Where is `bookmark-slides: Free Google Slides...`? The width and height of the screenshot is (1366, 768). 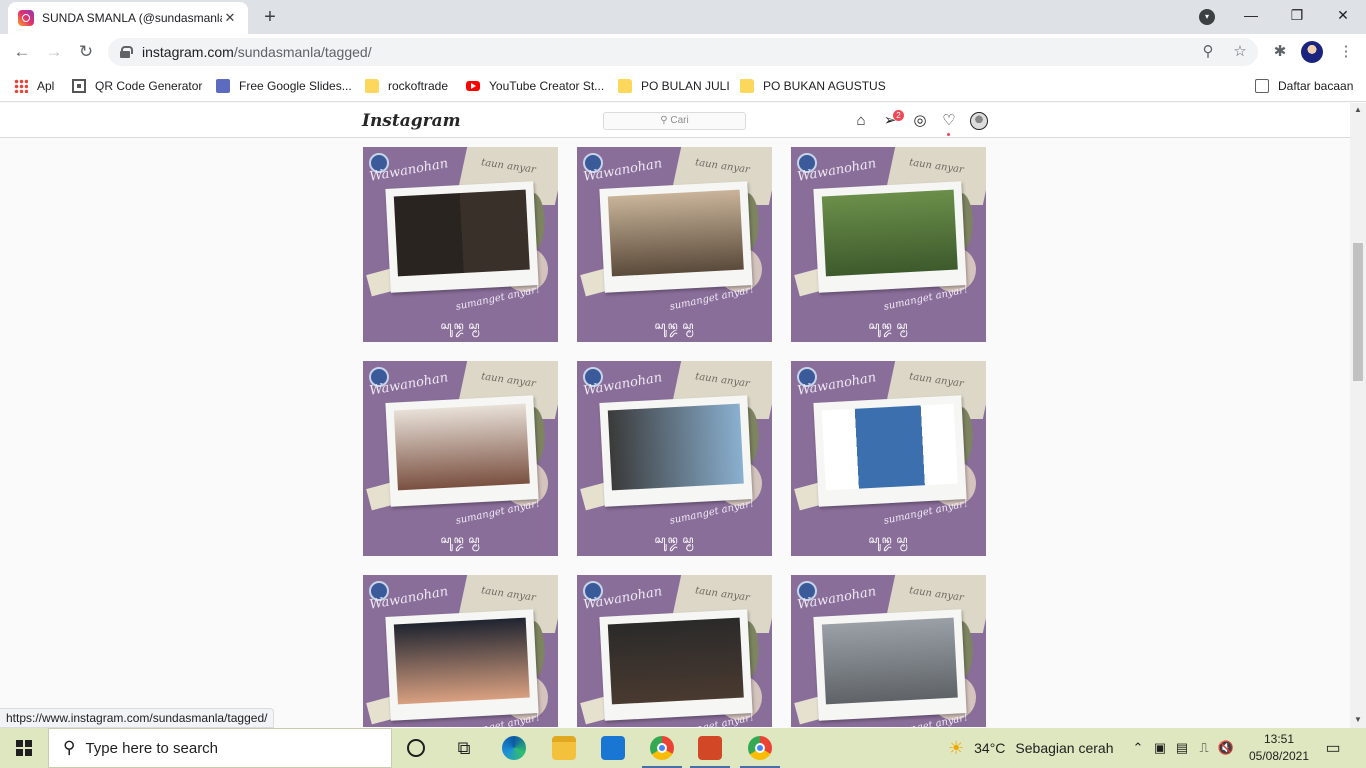
bookmark-slides: Free Google Slides... is located at coordinates (284, 86).